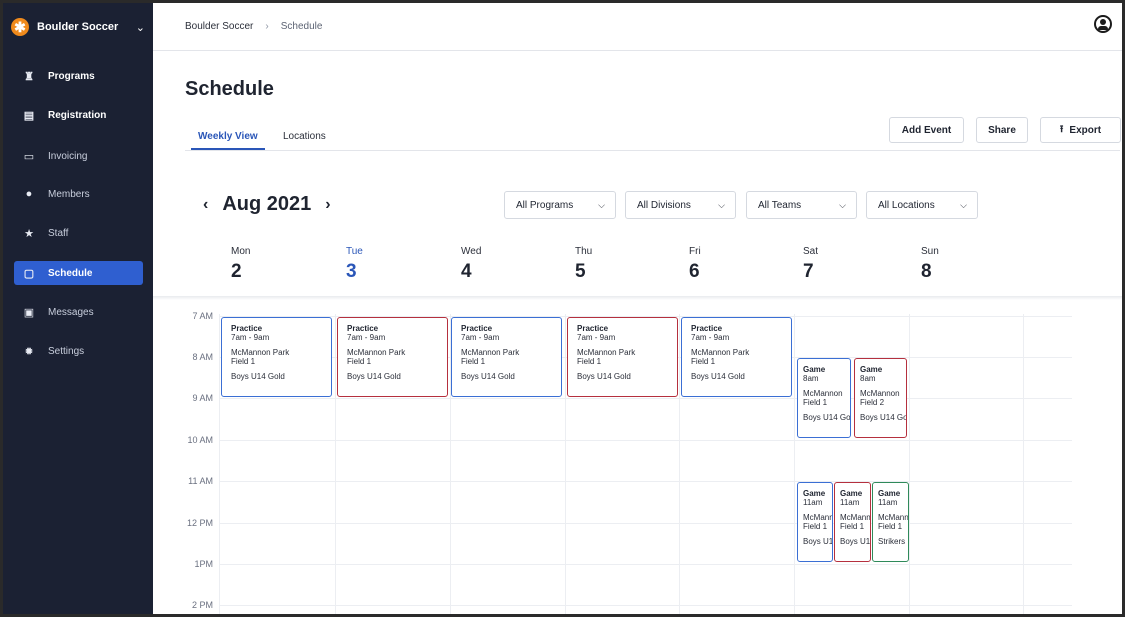 The height and width of the screenshot is (617, 1125). Describe the element at coordinates (584, 251) in the screenshot. I see `day-name: Thu` at that location.